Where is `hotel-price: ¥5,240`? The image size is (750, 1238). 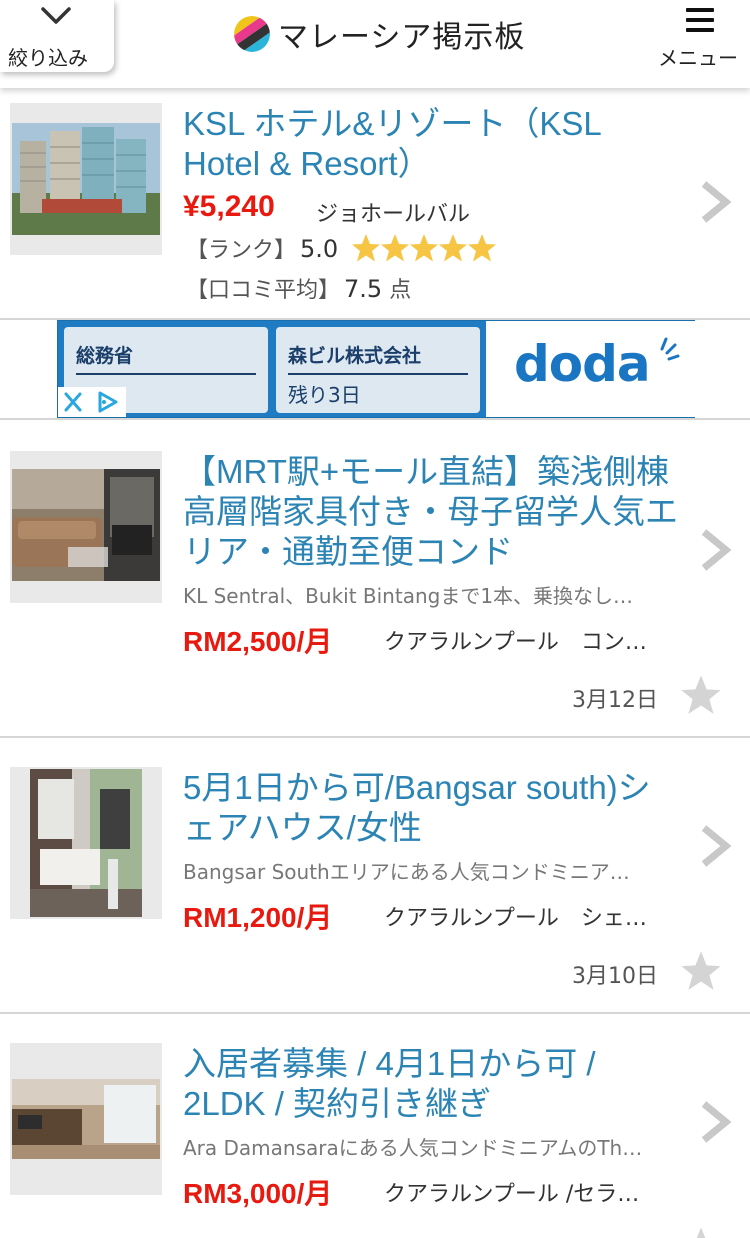 hotel-price: ¥5,240 is located at coordinates (229, 206).